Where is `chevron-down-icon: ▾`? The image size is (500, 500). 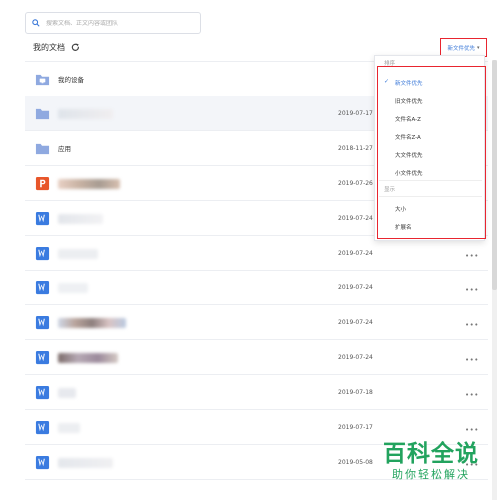
chevron-down-icon: ▾ is located at coordinates (478, 47).